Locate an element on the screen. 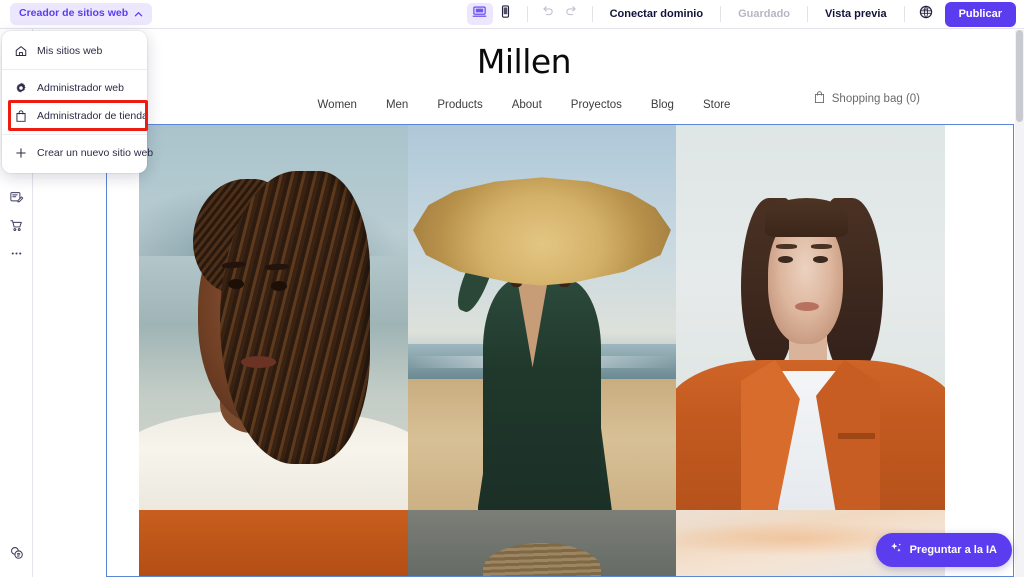 Image resolution: width=1024 pixels, height=577 pixels. shopping-bag-link: Shopping bag (0) is located at coordinates (866, 98).